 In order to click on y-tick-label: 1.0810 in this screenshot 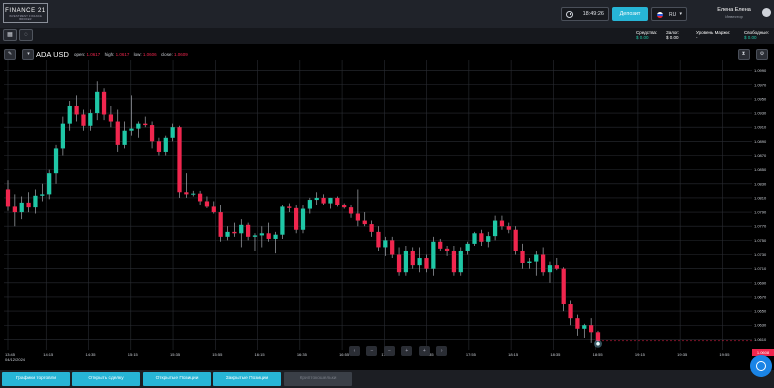, I will do `click(760, 197)`.